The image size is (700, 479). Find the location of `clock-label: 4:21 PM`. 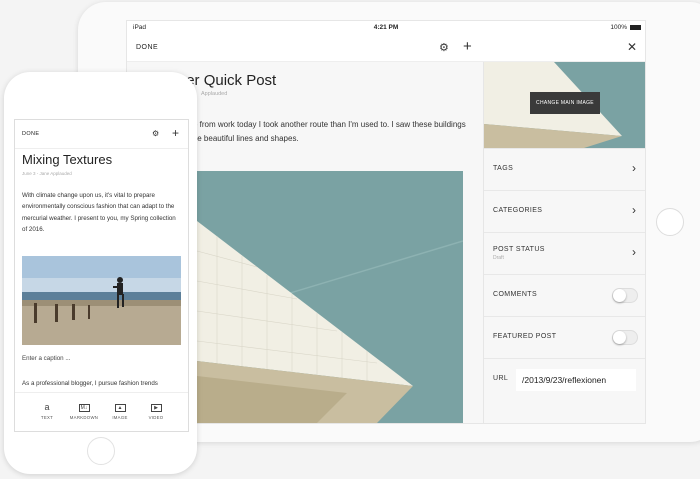

clock-label: 4:21 PM is located at coordinates (386, 27).